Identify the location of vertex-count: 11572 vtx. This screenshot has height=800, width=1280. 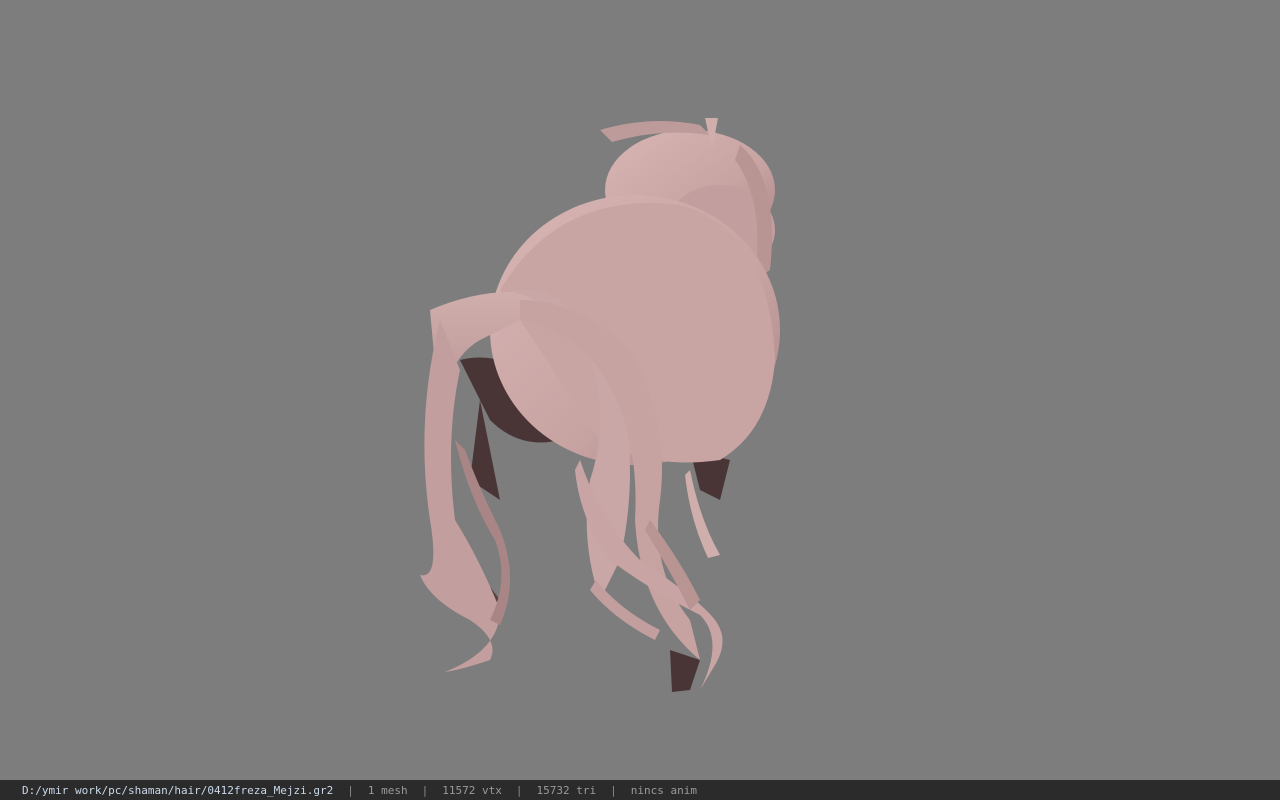
(472, 790).